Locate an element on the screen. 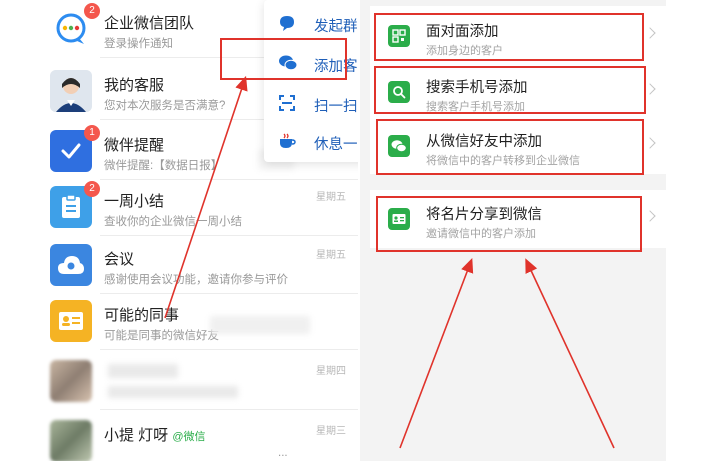 This screenshot has width=706, height=461. chat-time: 星期四 is located at coordinates (331, 371).